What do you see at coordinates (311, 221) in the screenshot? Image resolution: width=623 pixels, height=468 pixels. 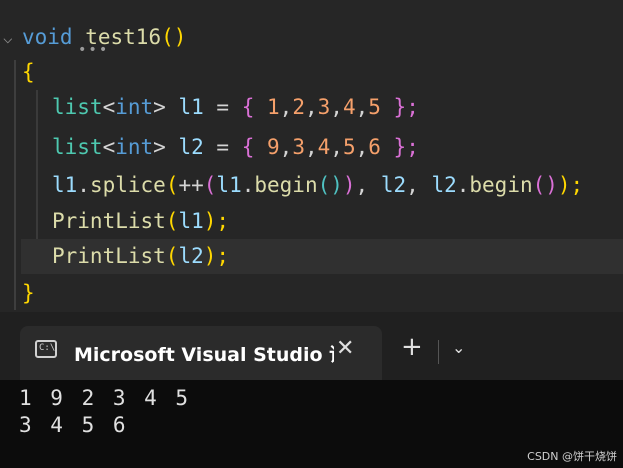 I see `code-line-6: PrintList(l1);` at bounding box center [311, 221].